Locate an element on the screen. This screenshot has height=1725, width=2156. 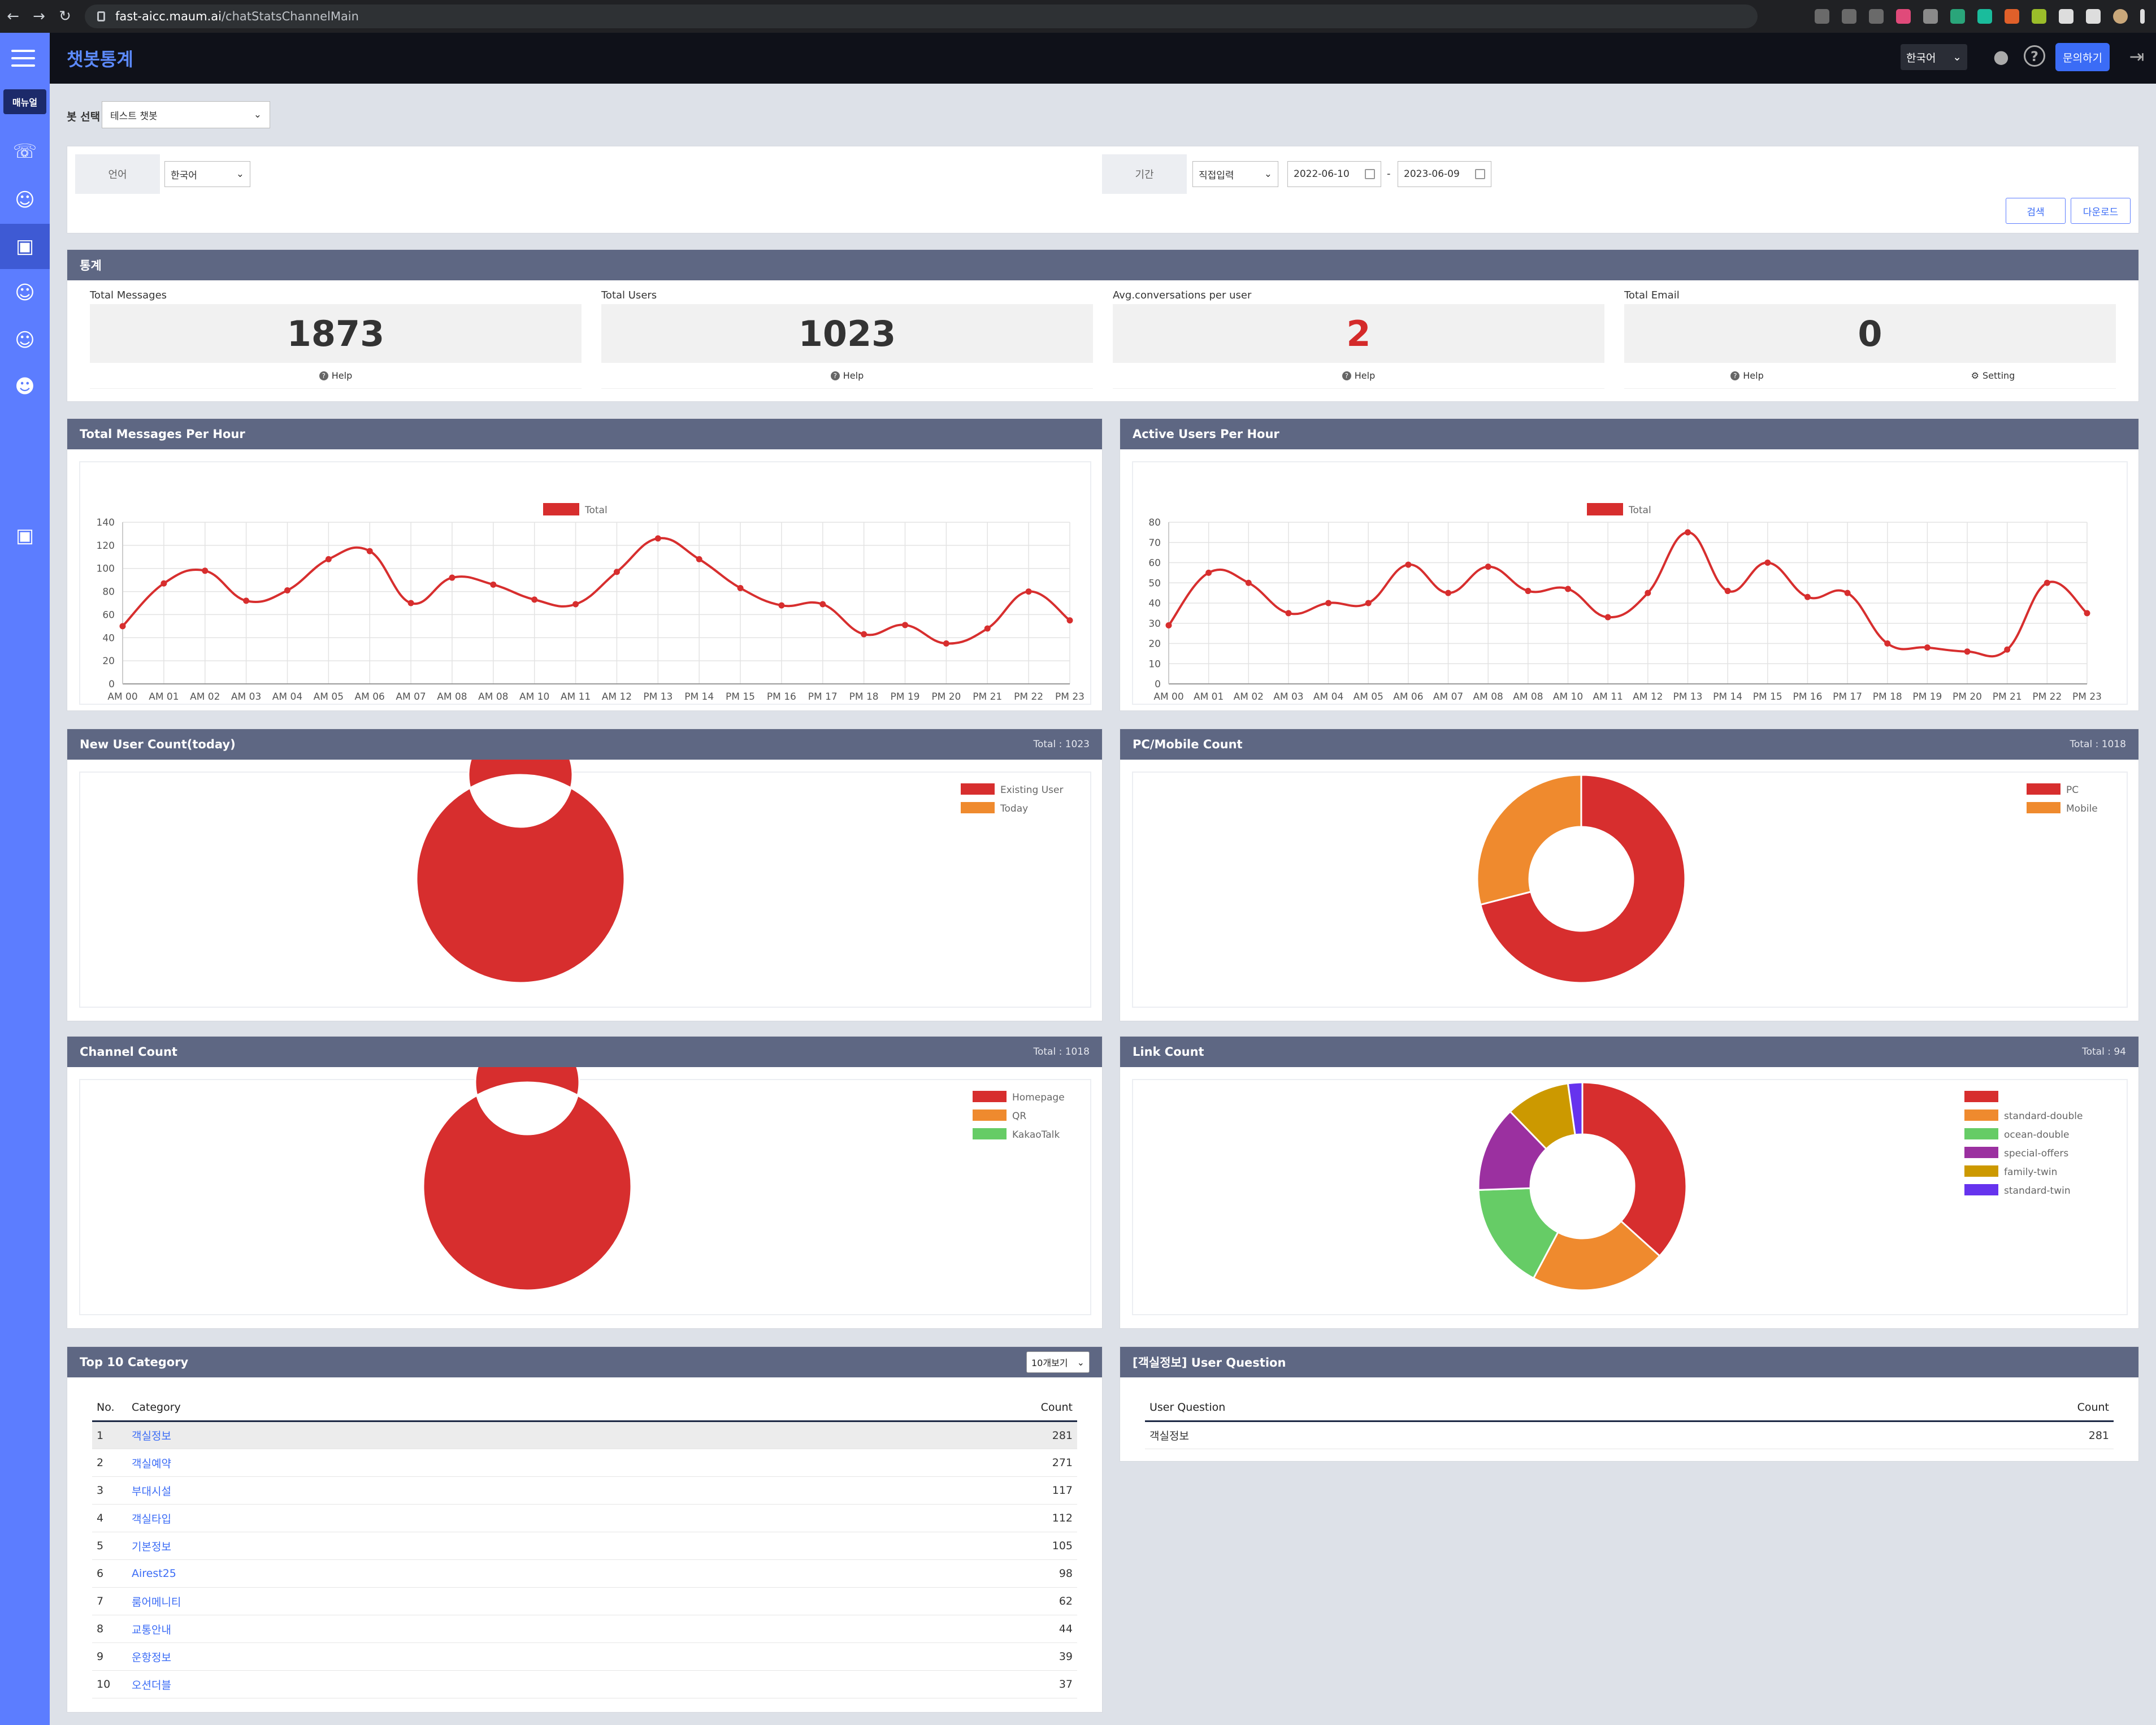
category-link: 교통안내 is located at coordinates (406, 1629).